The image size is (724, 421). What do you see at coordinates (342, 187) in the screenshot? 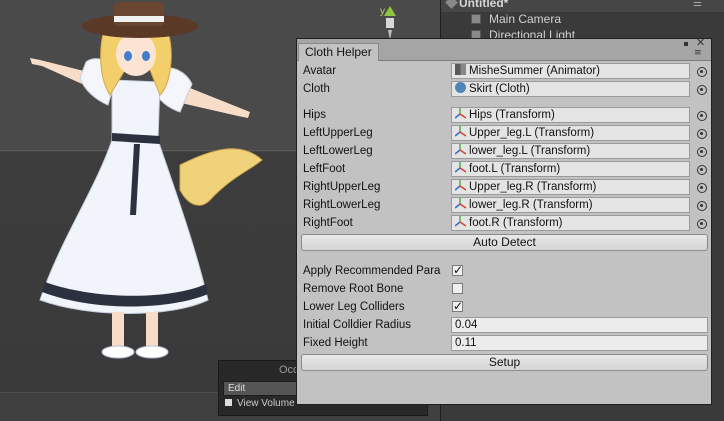
I see `right-upper-leg-label: RightUpperLeg` at bounding box center [342, 187].